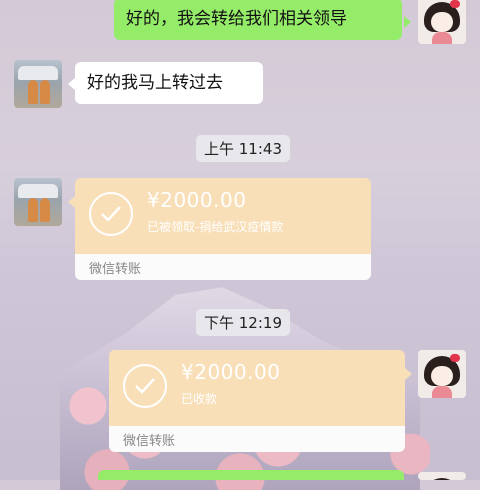 The height and width of the screenshot is (490, 480). I want to click on transfer-status: 已被领取-捐给武汉疫情款, so click(215, 227).